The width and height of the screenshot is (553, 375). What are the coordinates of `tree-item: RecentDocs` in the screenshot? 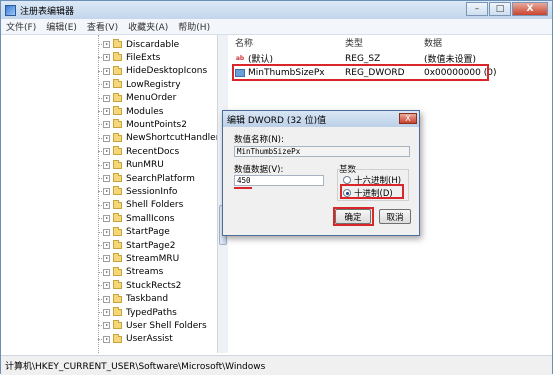 It's located at (138, 151).